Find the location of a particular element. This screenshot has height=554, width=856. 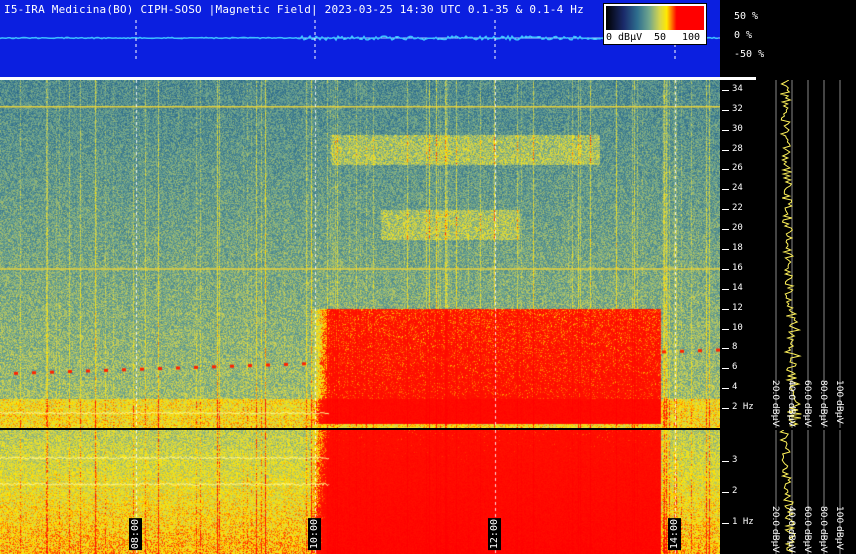

frequency-tick-label: 24 is located at coordinates (737, 188).